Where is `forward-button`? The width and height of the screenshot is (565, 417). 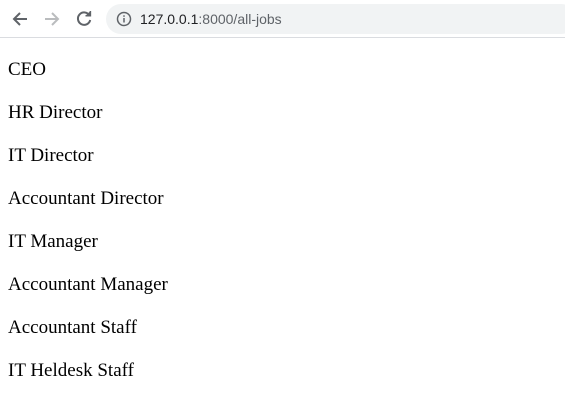
forward-button is located at coordinates (52, 19).